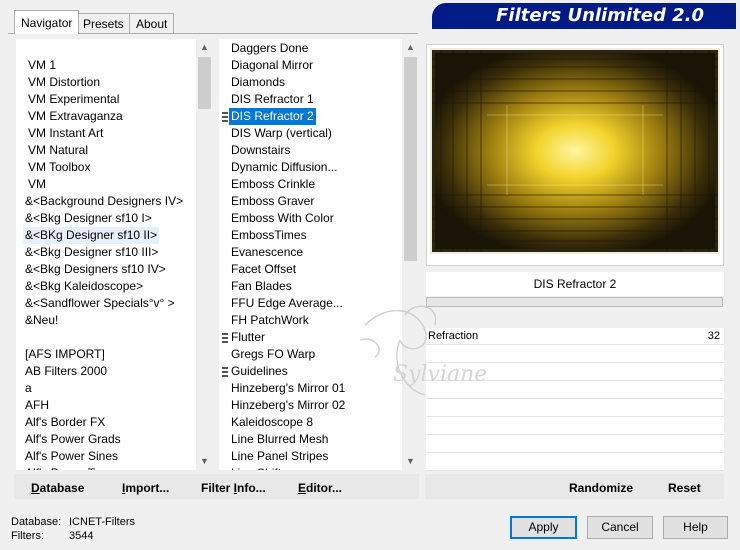  Describe the element at coordinates (75, 116) in the screenshot. I see `category-item: VM Extravaganza` at that location.